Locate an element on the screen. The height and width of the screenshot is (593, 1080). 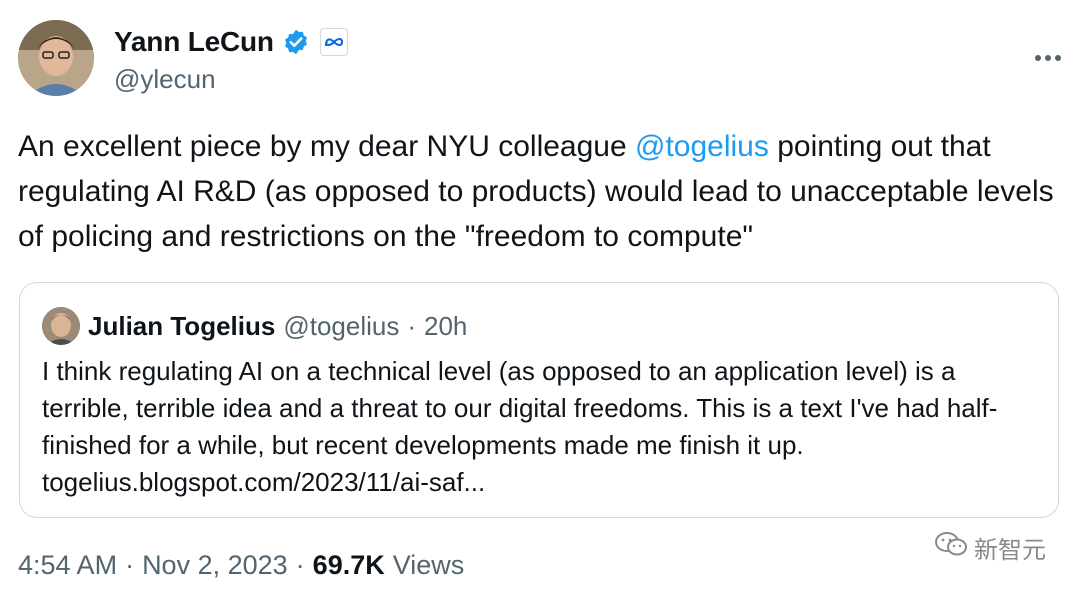
watermark: 新智元 is located at coordinates (990, 547).